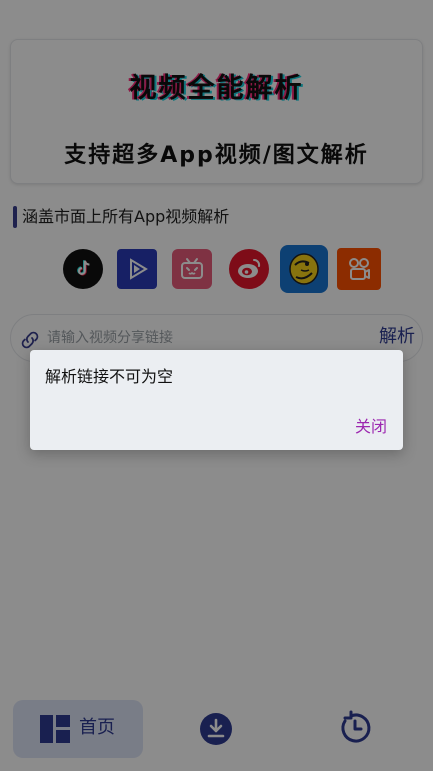  I want to click on close-button: 关闭, so click(371, 427).